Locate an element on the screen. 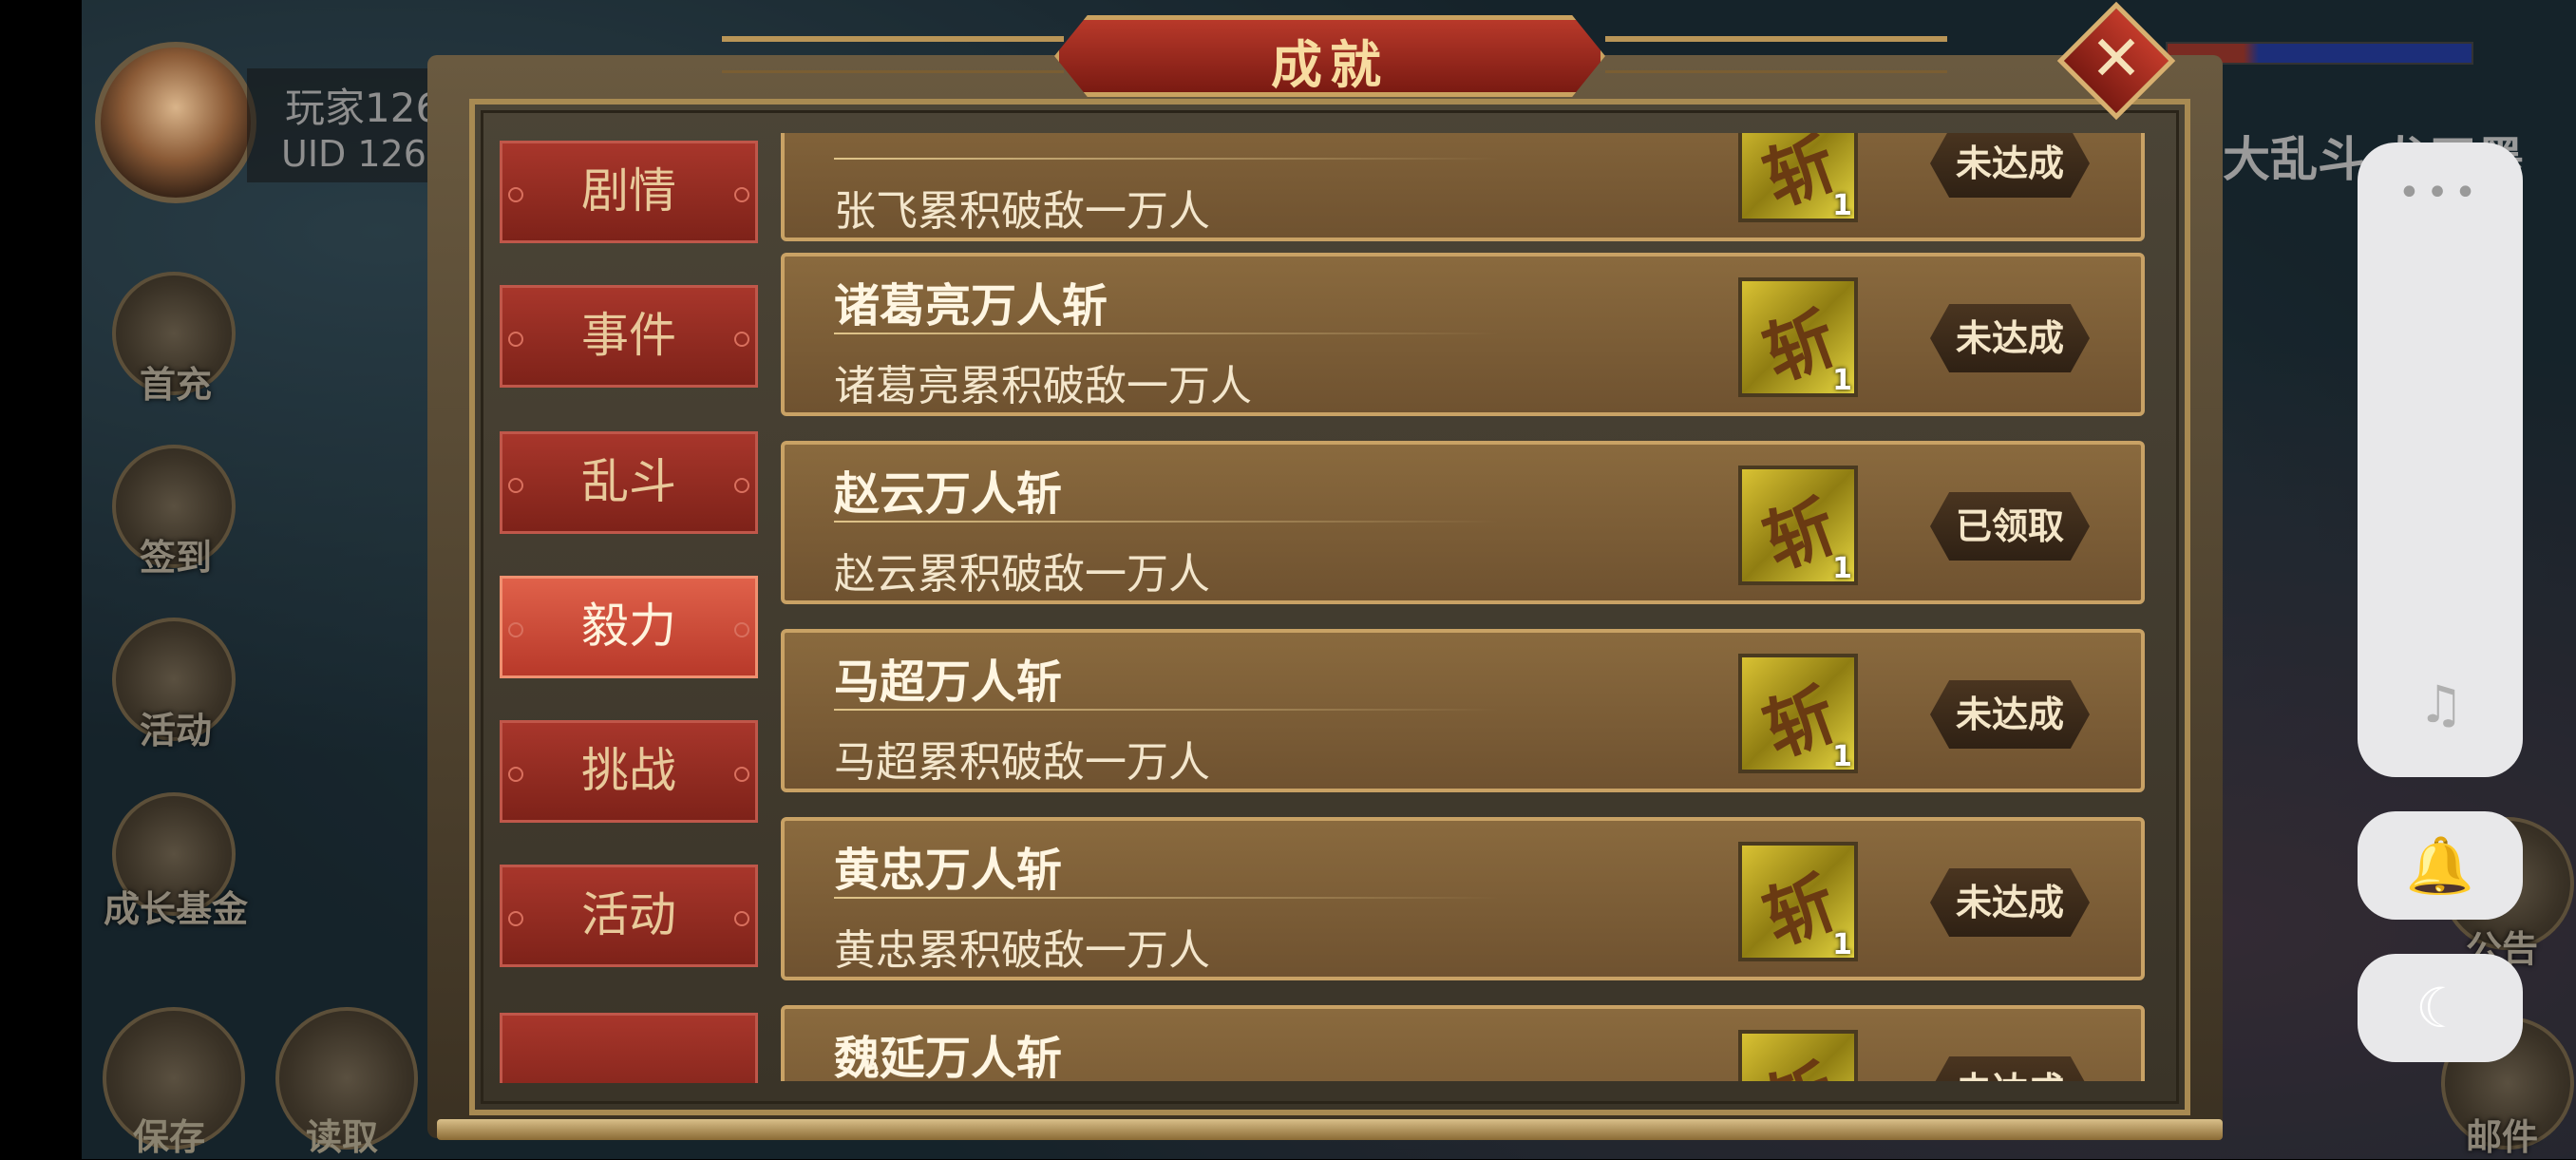  achievement-title: 黄忠万人斩 is located at coordinates (948, 870).